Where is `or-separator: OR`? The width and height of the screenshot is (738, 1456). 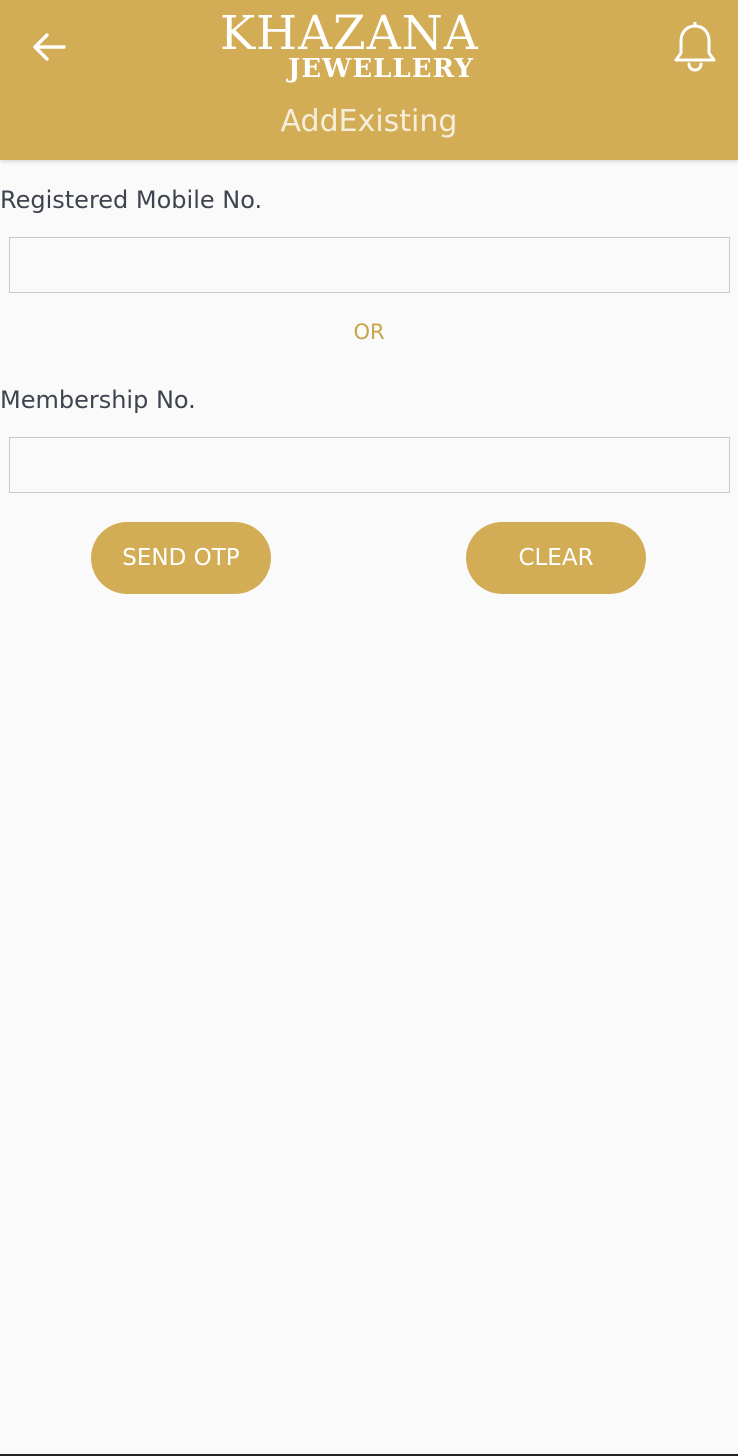 or-separator: OR is located at coordinates (369, 332).